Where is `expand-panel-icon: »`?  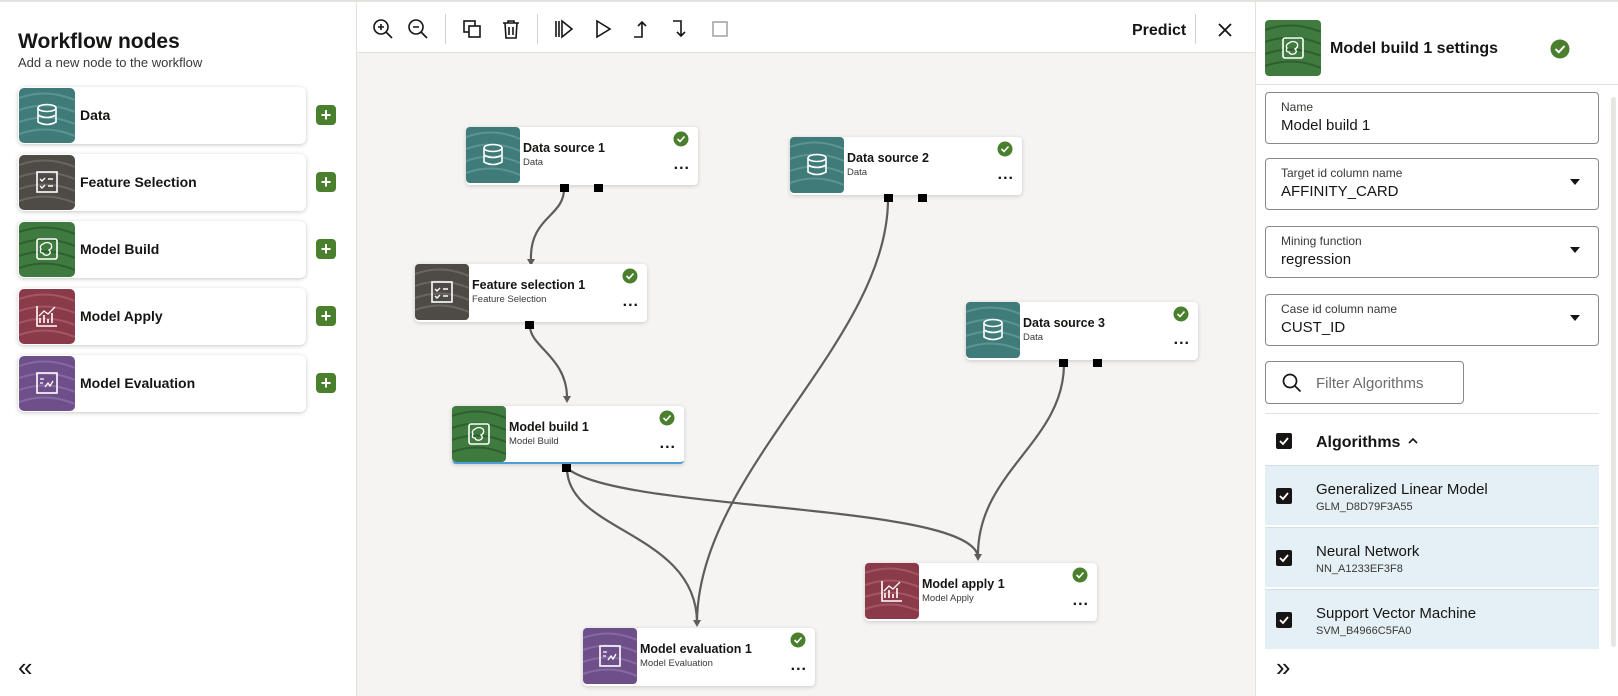
expand-panel-icon: » is located at coordinates (1283, 667).